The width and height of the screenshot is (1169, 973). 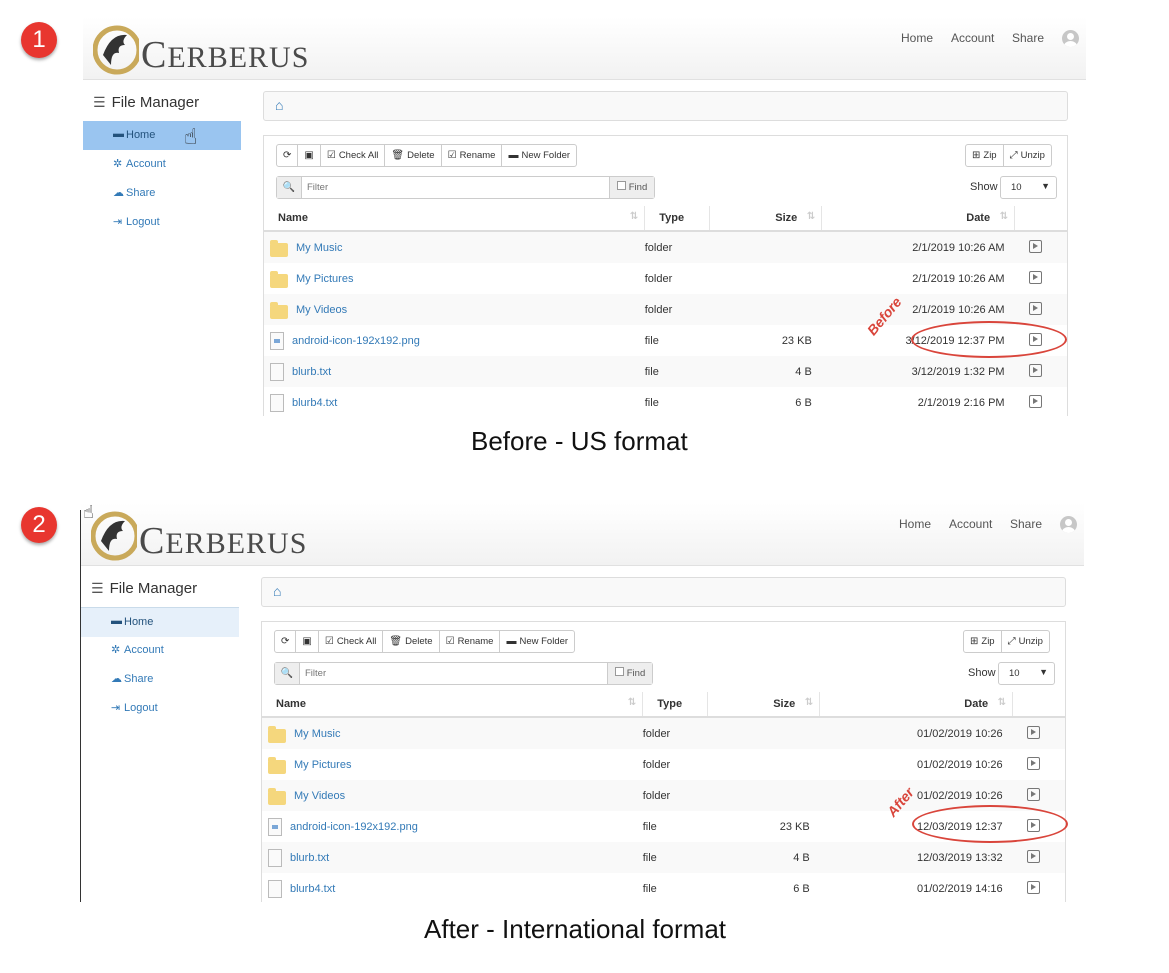 I want to click on table-row: My Videos folder 01/02/2019 10:26, so click(x=663, y=795).